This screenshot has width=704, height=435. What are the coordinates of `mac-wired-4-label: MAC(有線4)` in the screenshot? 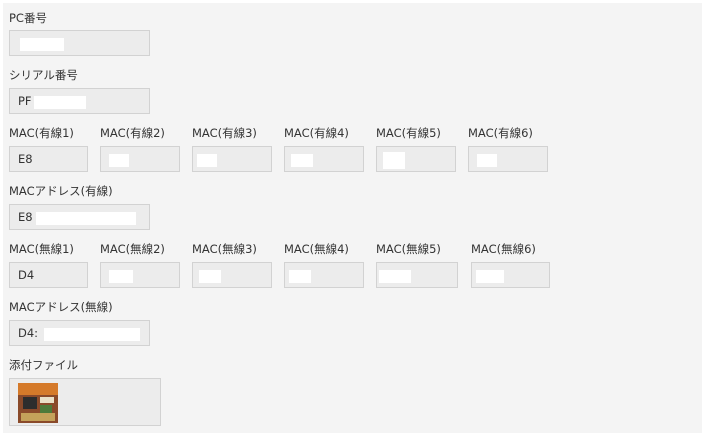 It's located at (316, 133).